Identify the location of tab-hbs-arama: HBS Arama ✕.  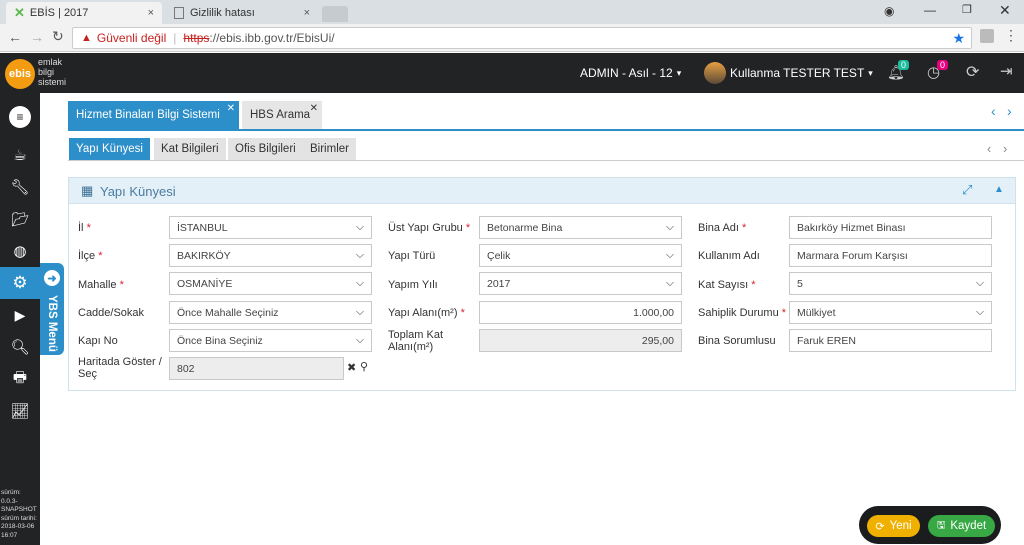
(282, 115).